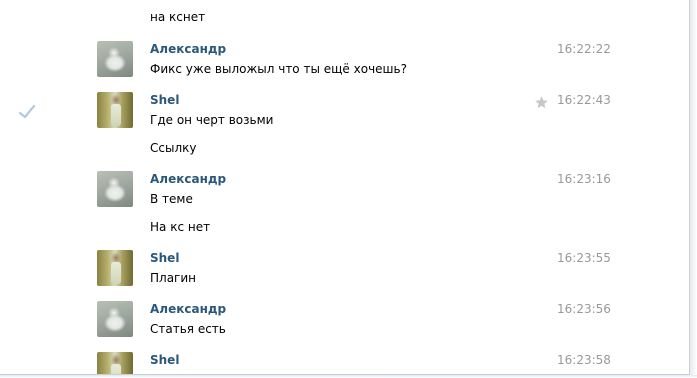 The image size is (697, 378). What do you see at coordinates (173, 278) in the screenshot?
I see `message-text: Плагин` at bounding box center [173, 278].